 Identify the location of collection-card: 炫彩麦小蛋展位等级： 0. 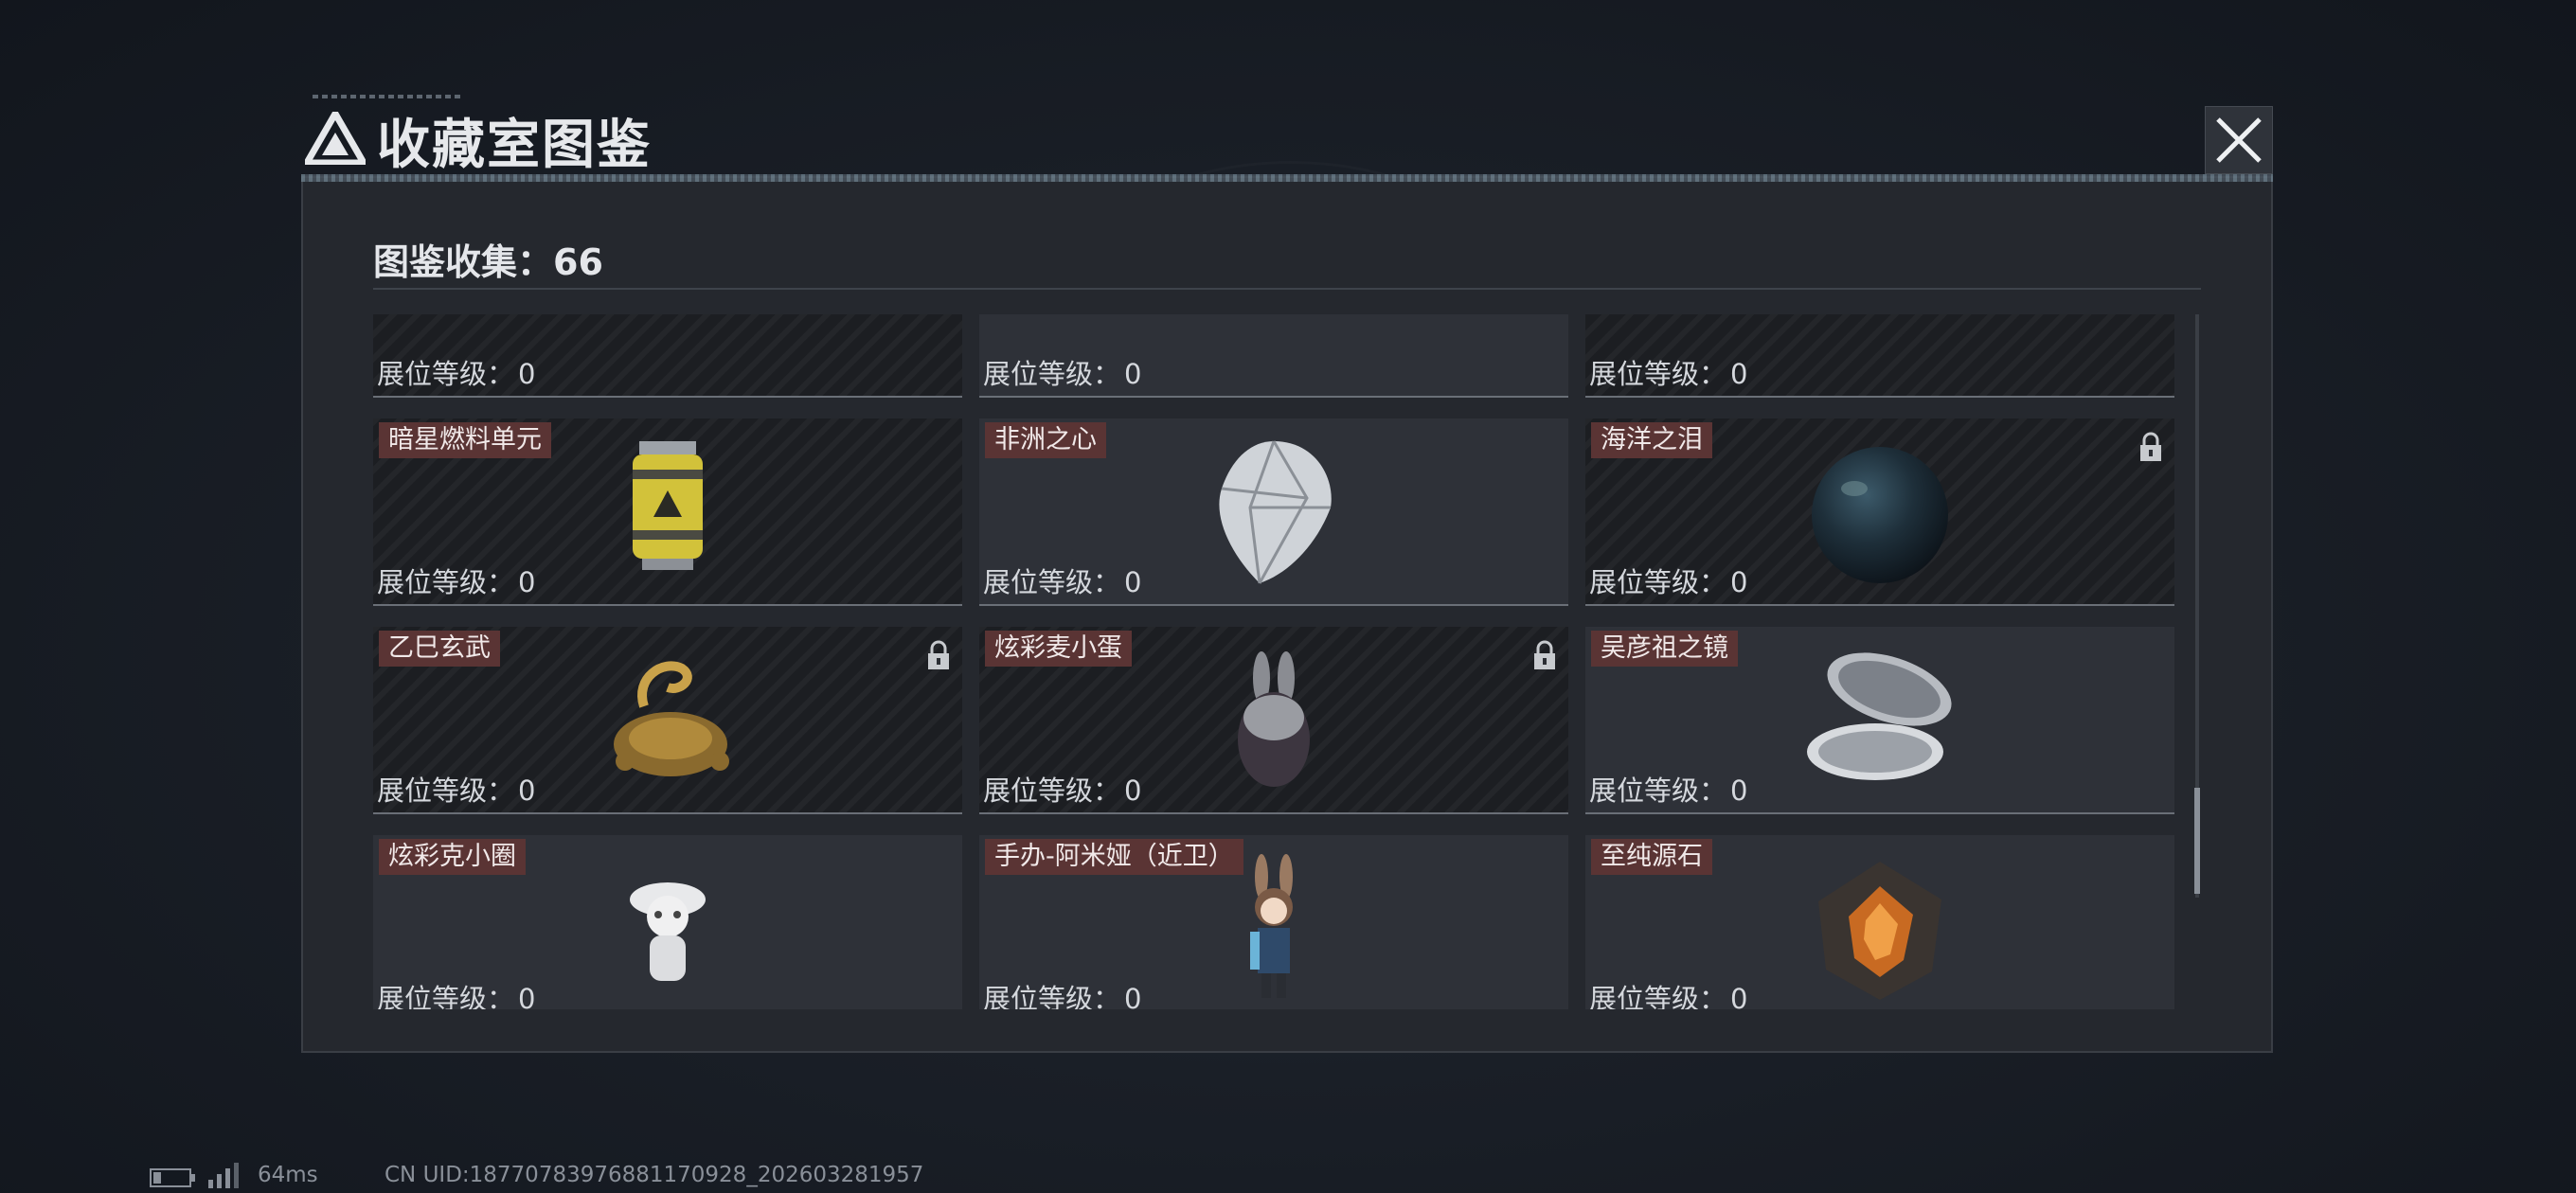
(1273, 720).